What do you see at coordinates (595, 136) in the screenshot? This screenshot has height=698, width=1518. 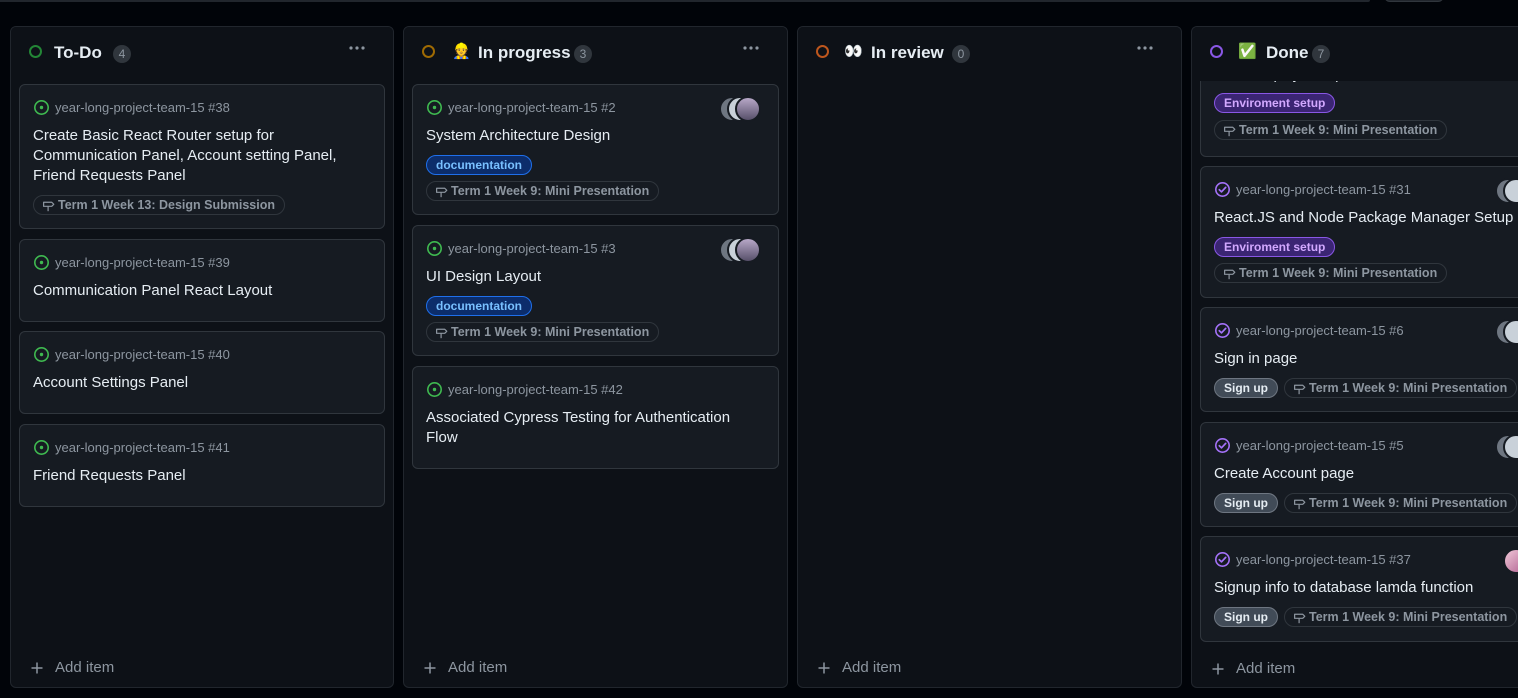 I see `card-title: System Architecture Design` at bounding box center [595, 136].